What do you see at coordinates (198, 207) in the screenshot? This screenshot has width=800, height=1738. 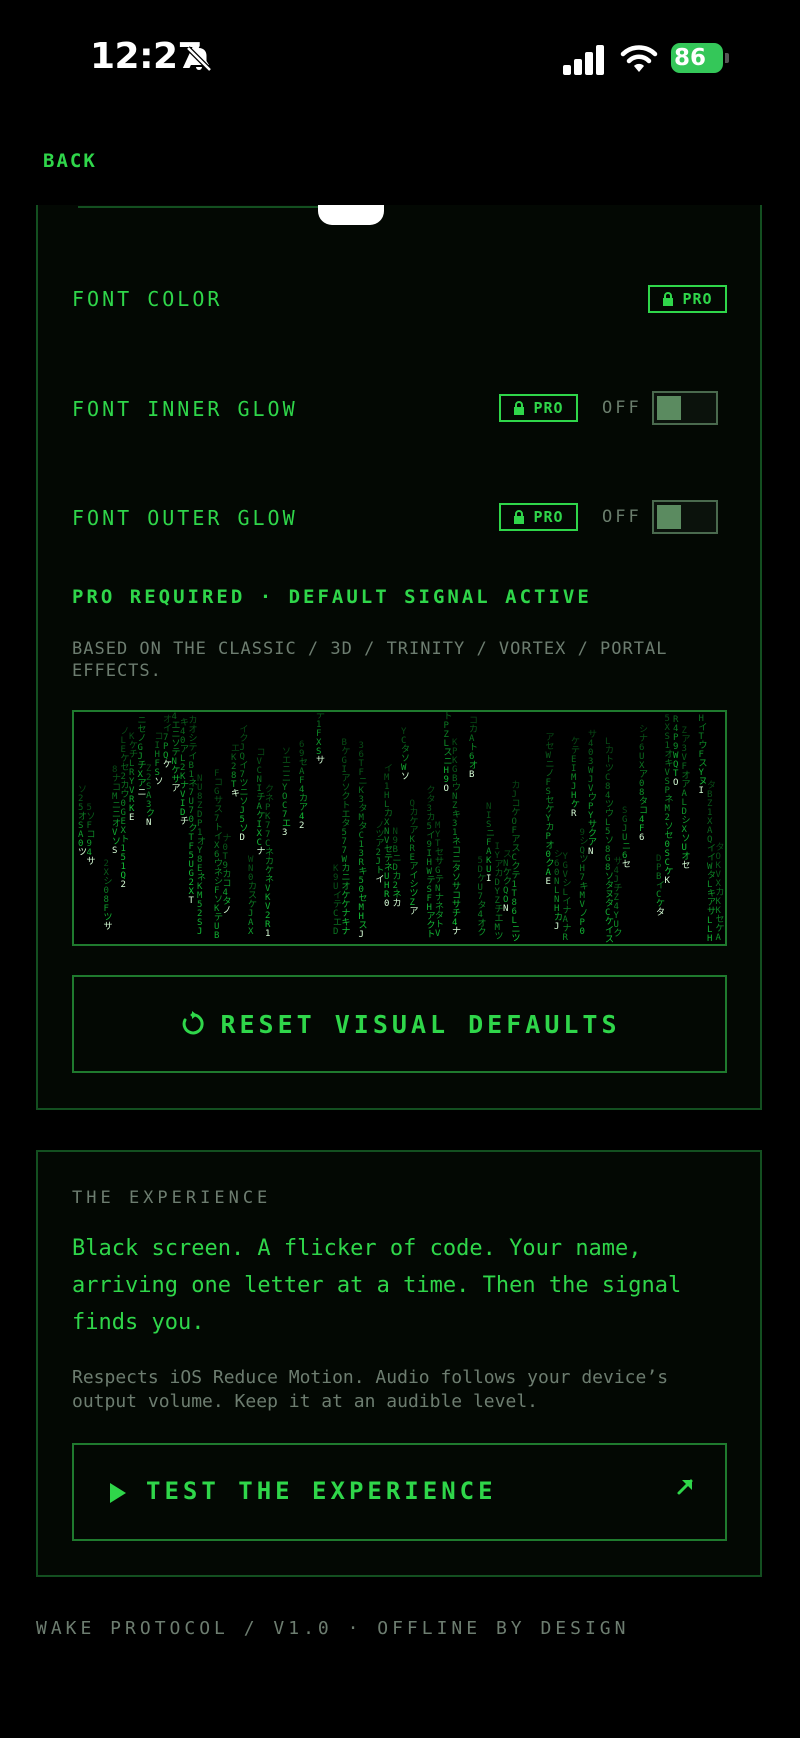 I see `divider` at bounding box center [198, 207].